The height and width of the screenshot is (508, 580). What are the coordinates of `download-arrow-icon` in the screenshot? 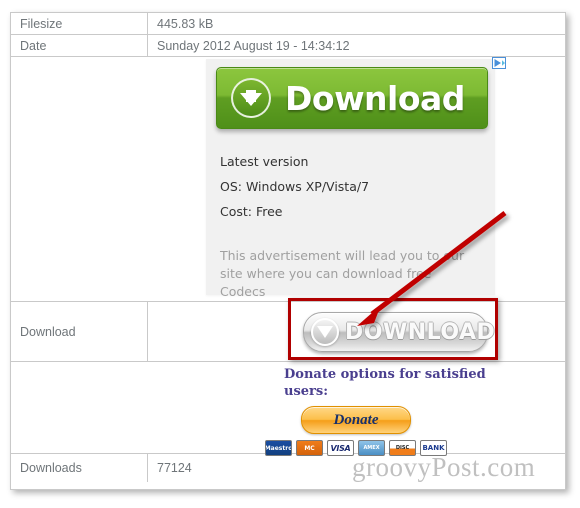 It's located at (251, 98).